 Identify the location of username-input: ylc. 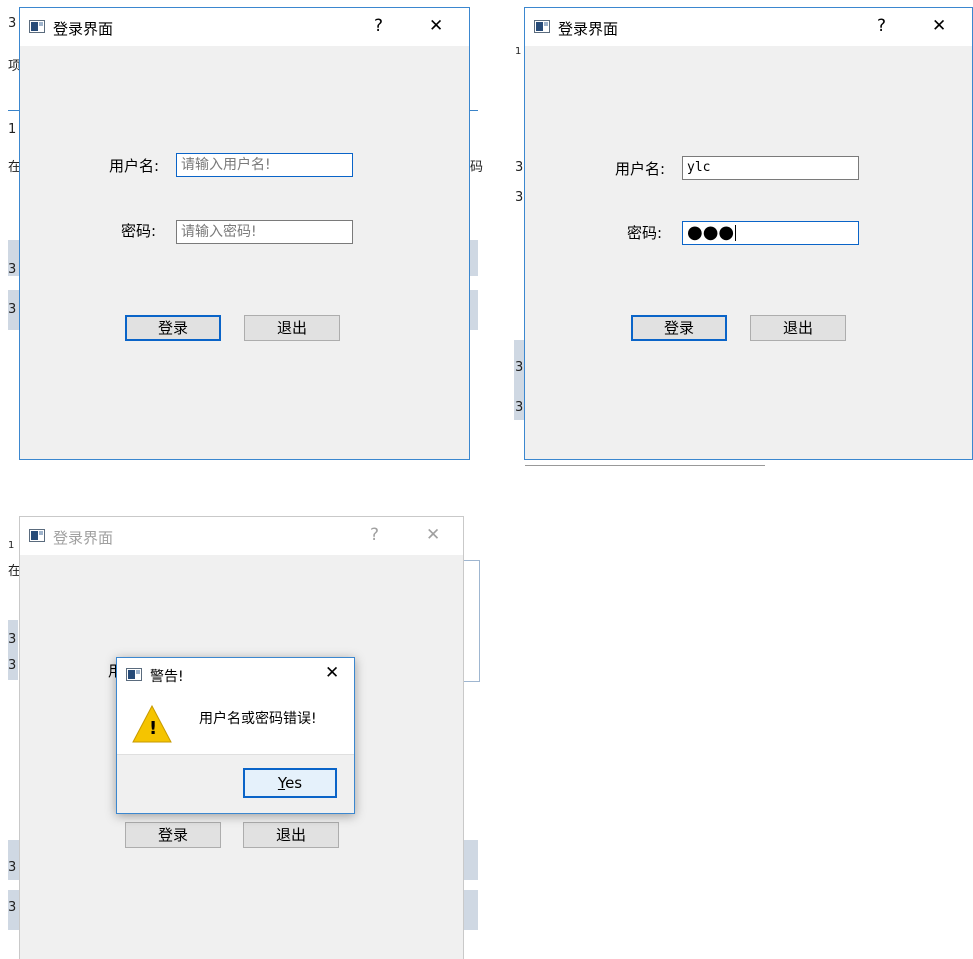
(770, 168).